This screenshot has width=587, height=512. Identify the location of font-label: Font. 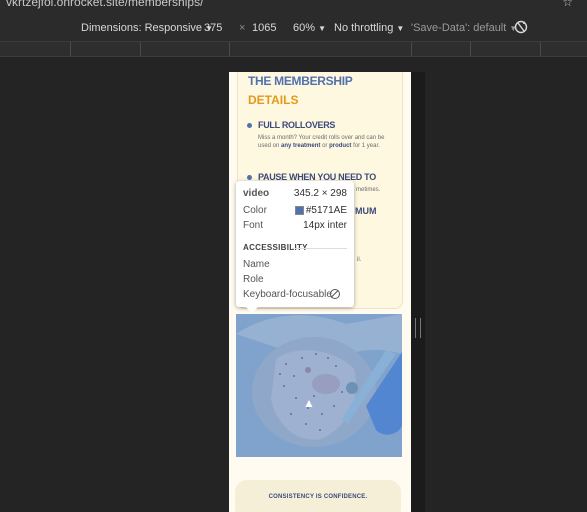
(253, 225).